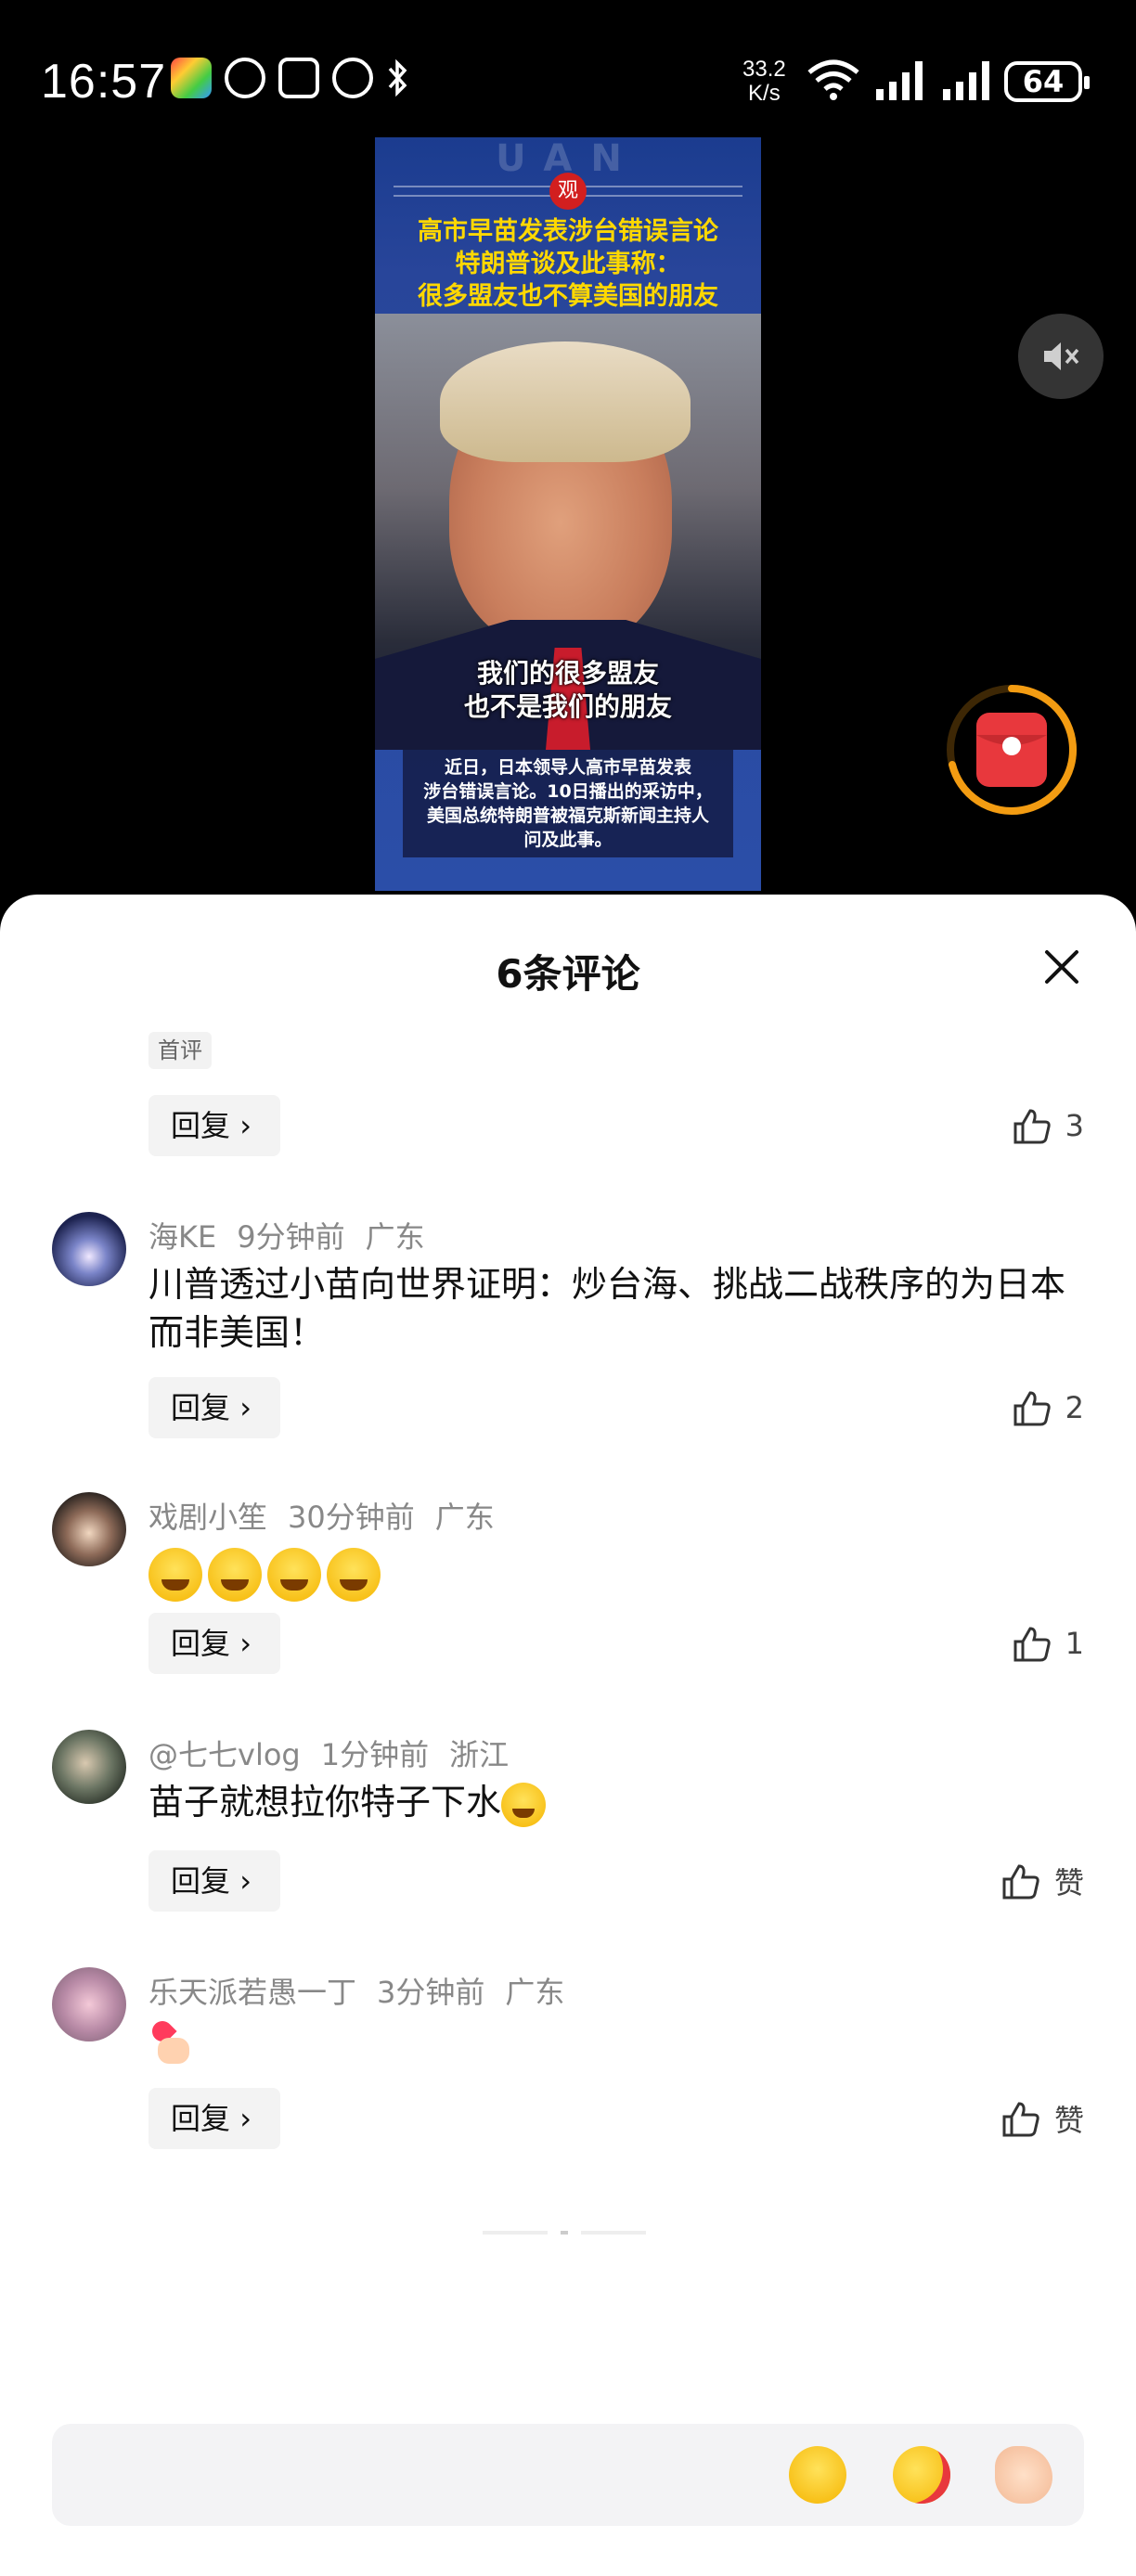 This screenshot has width=1136, height=2576. I want to click on comments-title: 6条评论, so click(568, 974).